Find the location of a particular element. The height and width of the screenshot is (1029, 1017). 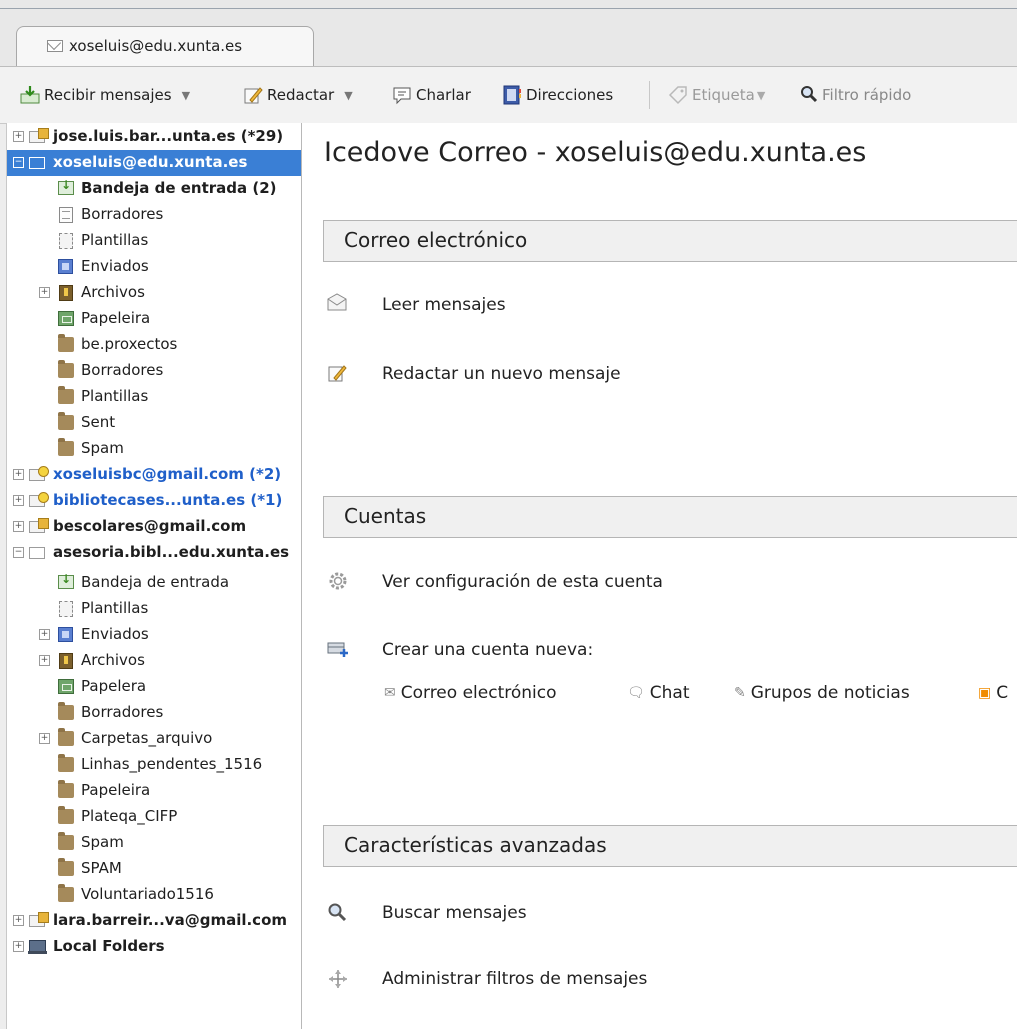

get-messages-button: Recibir mensajes ▼ is located at coordinates (105, 95).